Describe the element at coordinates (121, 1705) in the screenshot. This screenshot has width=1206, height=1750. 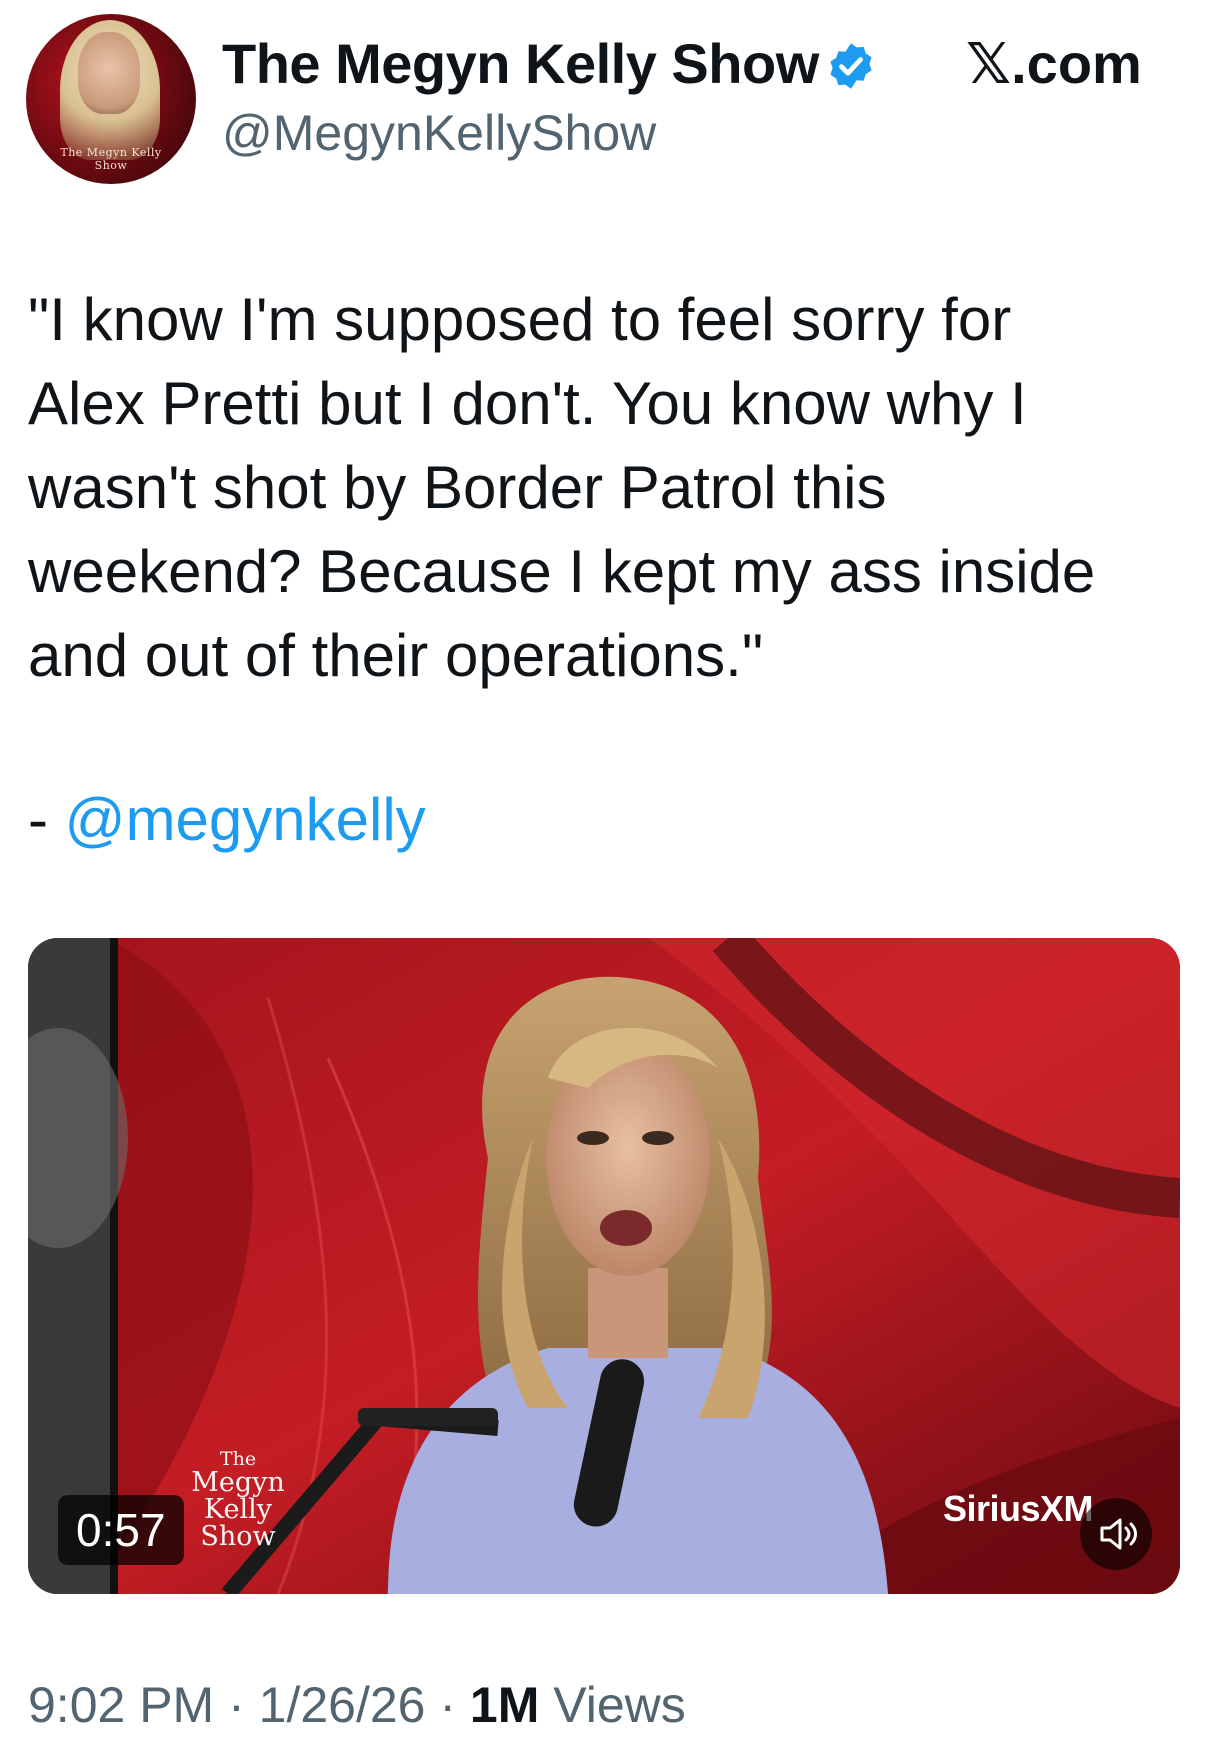
I see `tweet-time: 9:02 PM` at that location.